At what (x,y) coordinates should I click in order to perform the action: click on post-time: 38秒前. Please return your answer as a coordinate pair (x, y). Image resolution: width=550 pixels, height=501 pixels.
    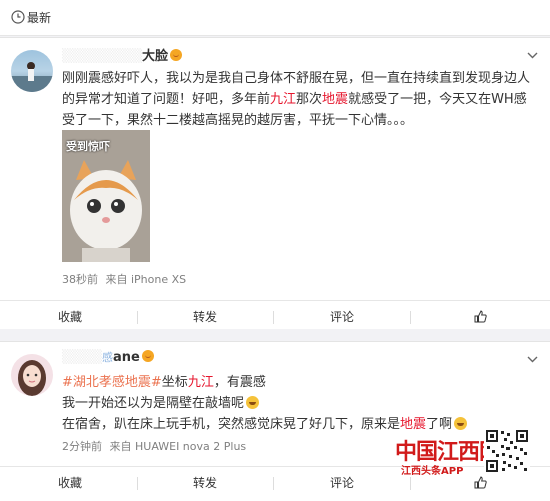
    Looking at the image, I should click on (80, 279).